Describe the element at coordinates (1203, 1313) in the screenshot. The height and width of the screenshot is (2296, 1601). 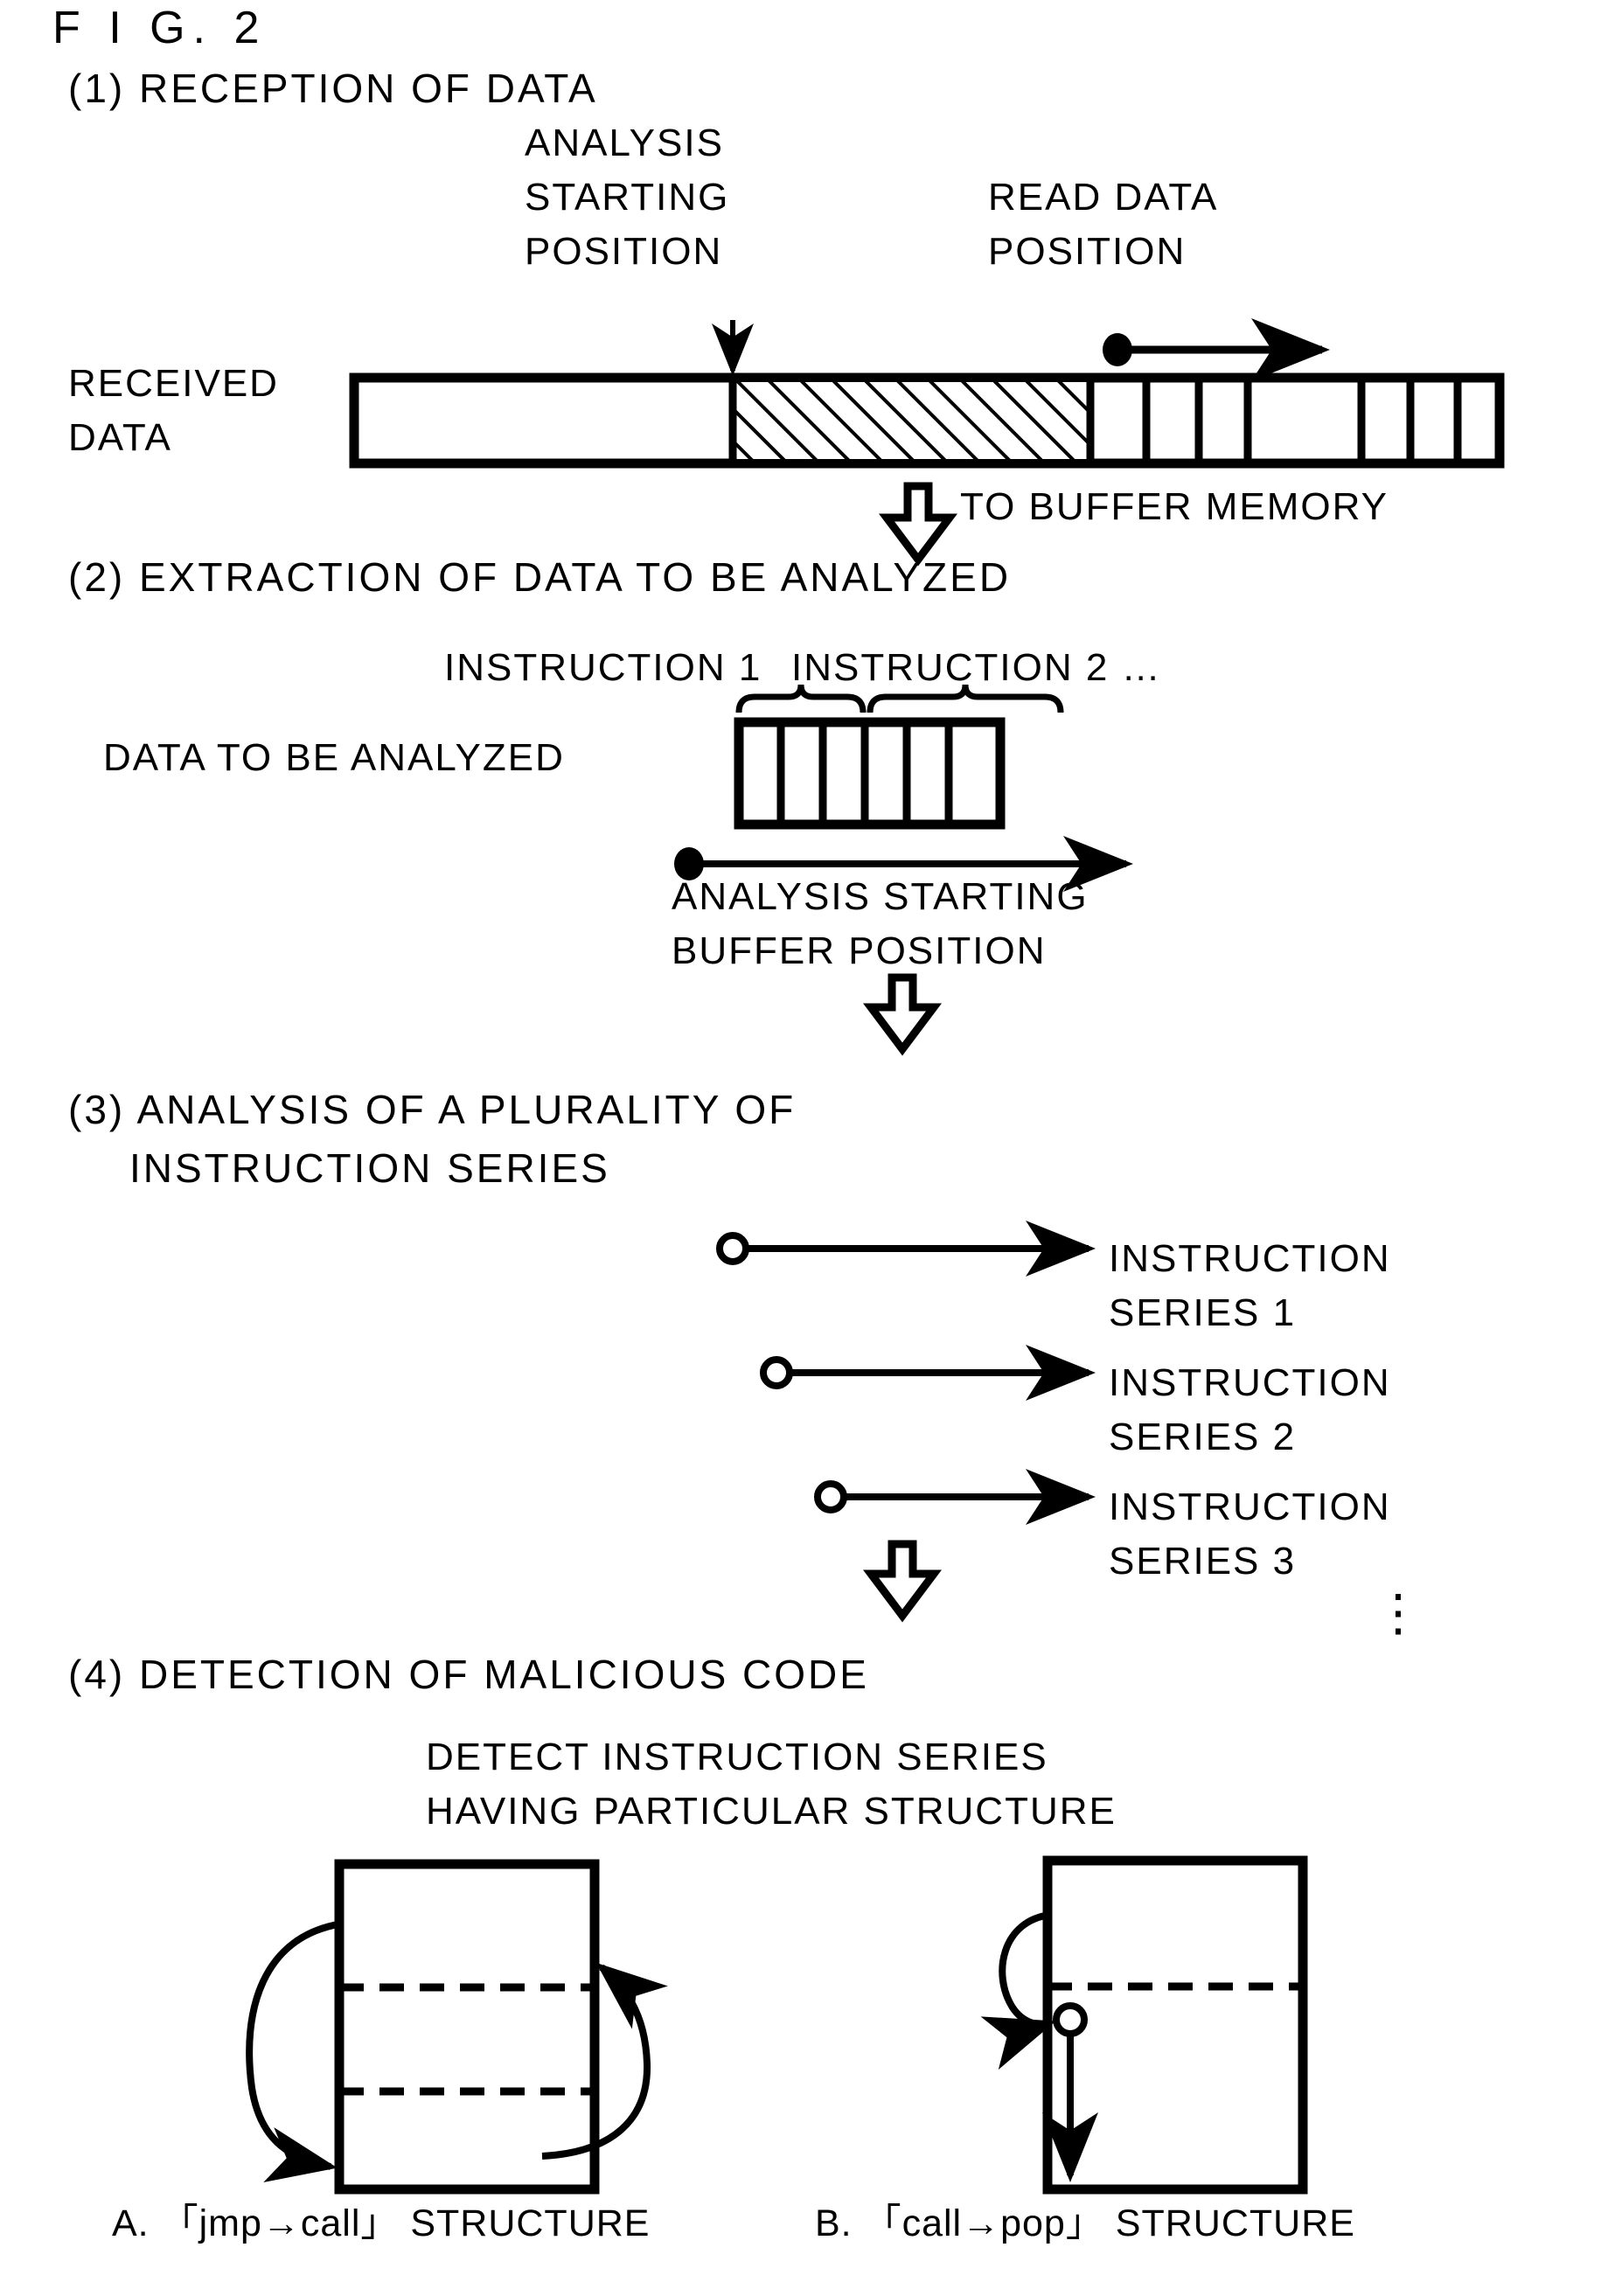
I see `instruction-series-1-line2: SERIES 1` at that location.